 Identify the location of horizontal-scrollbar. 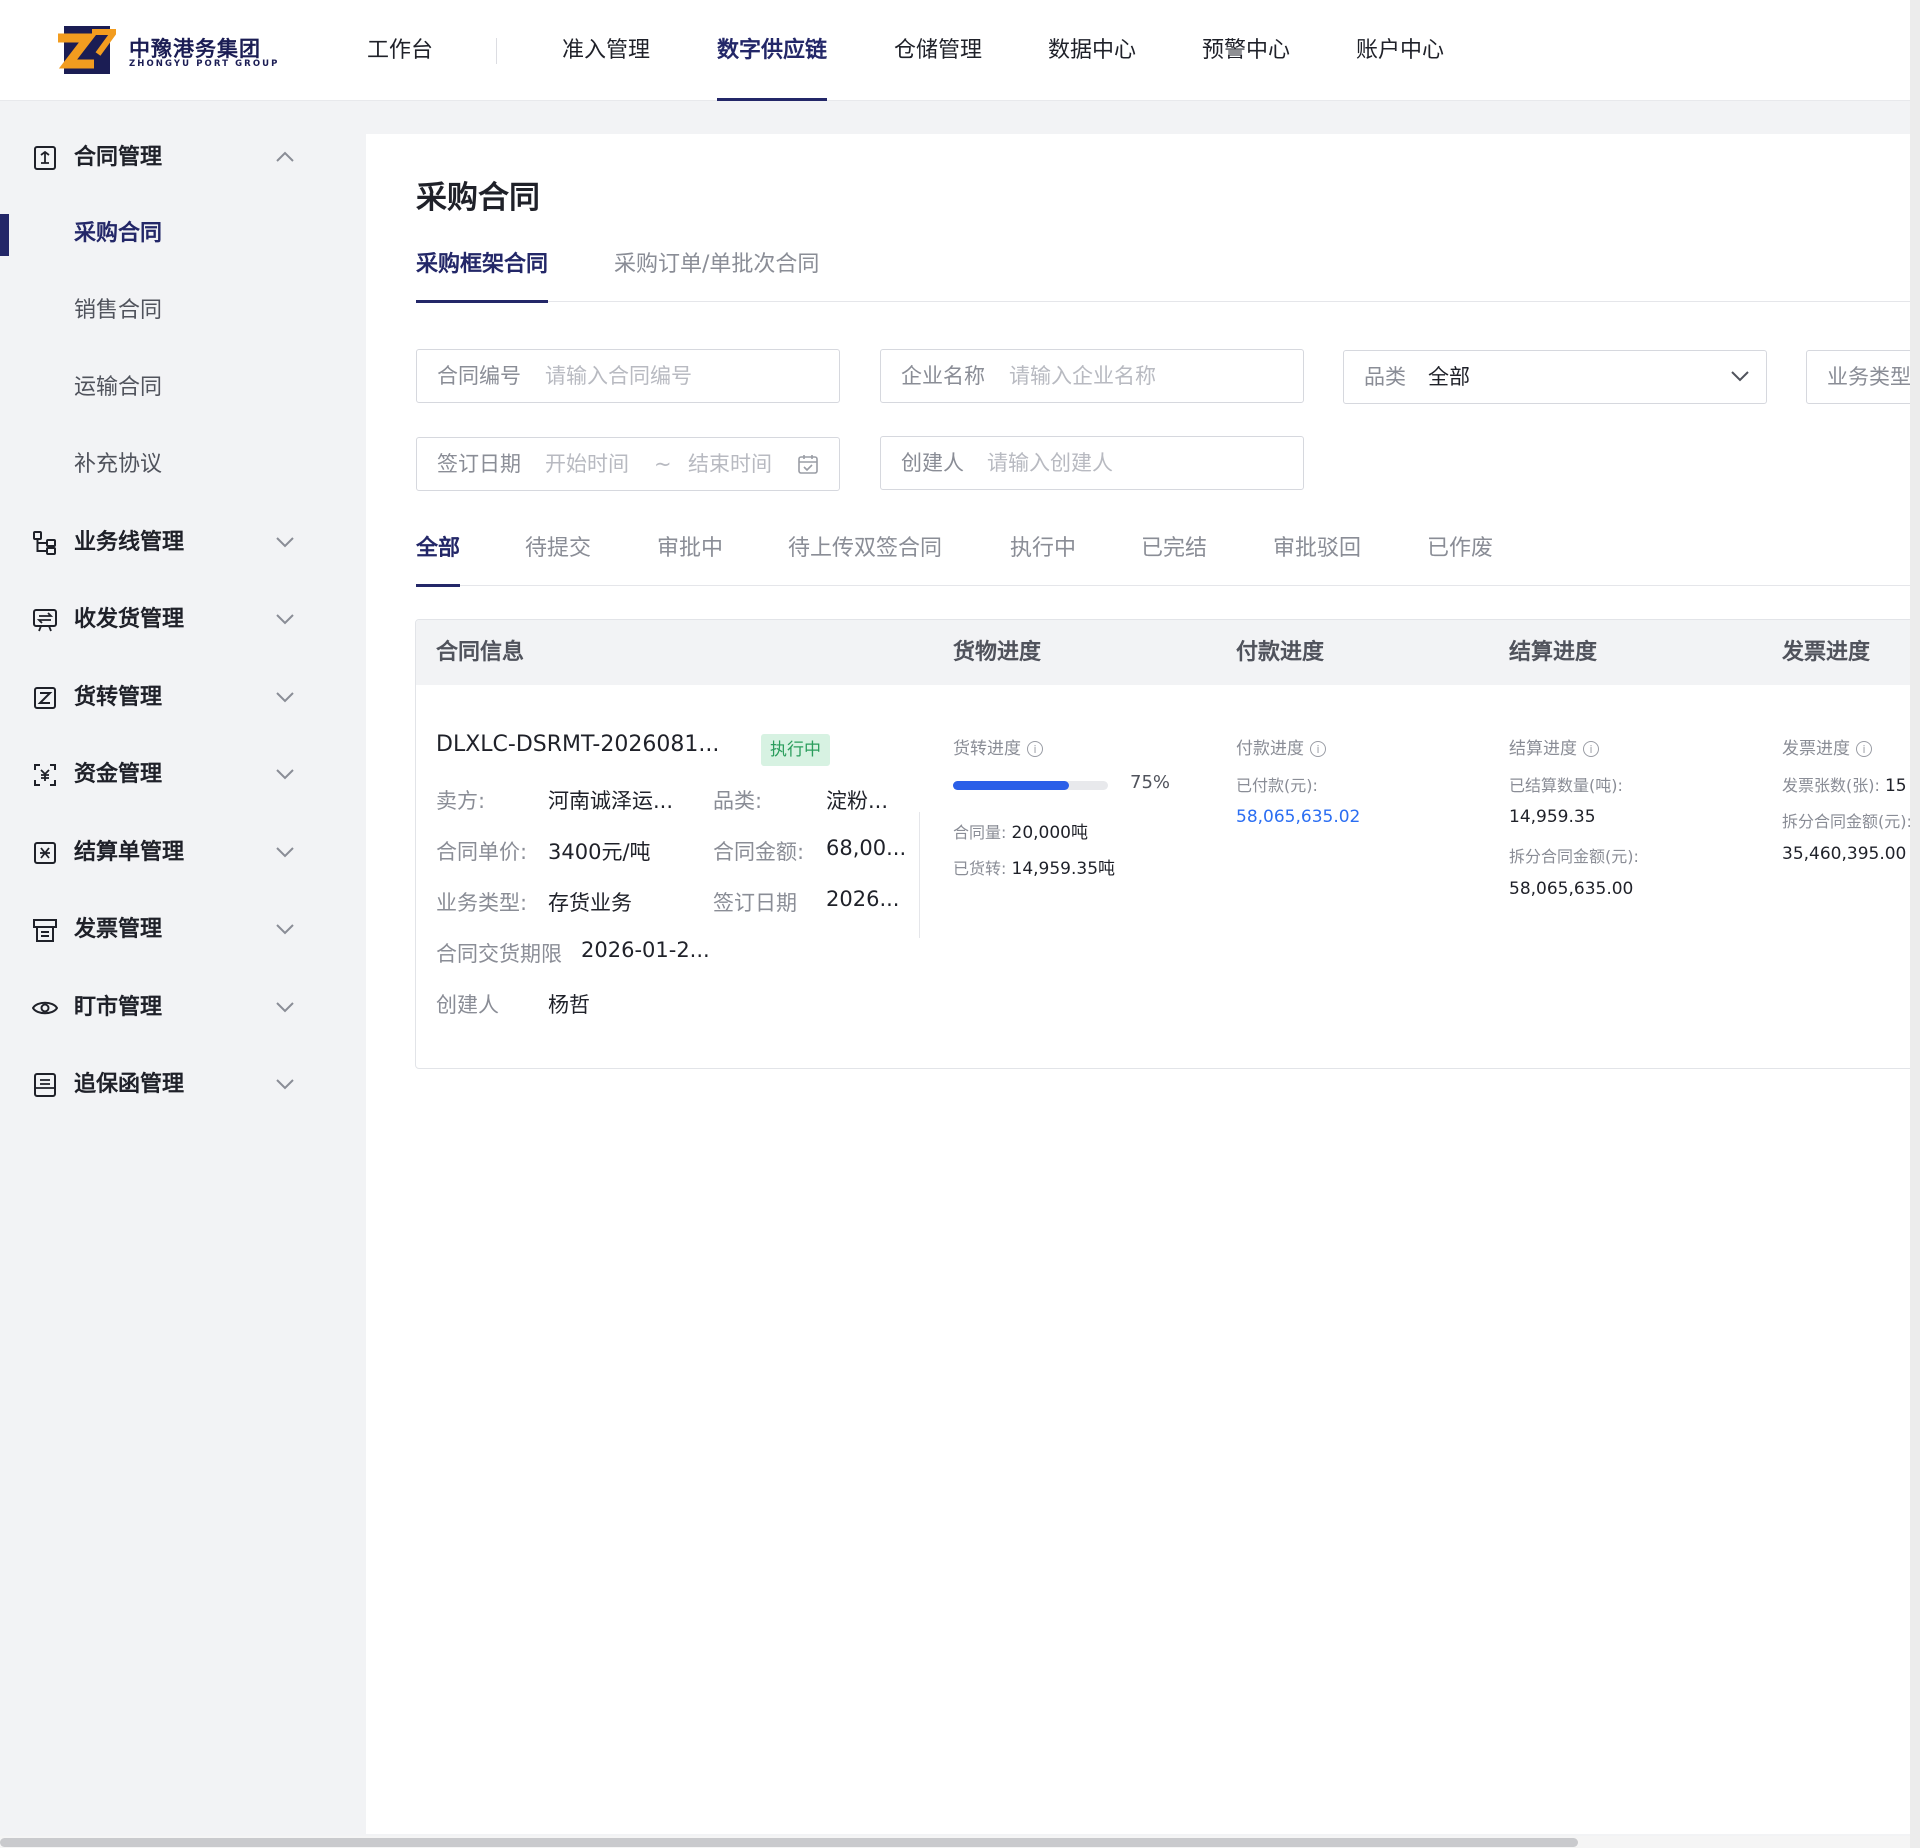
(955, 1842).